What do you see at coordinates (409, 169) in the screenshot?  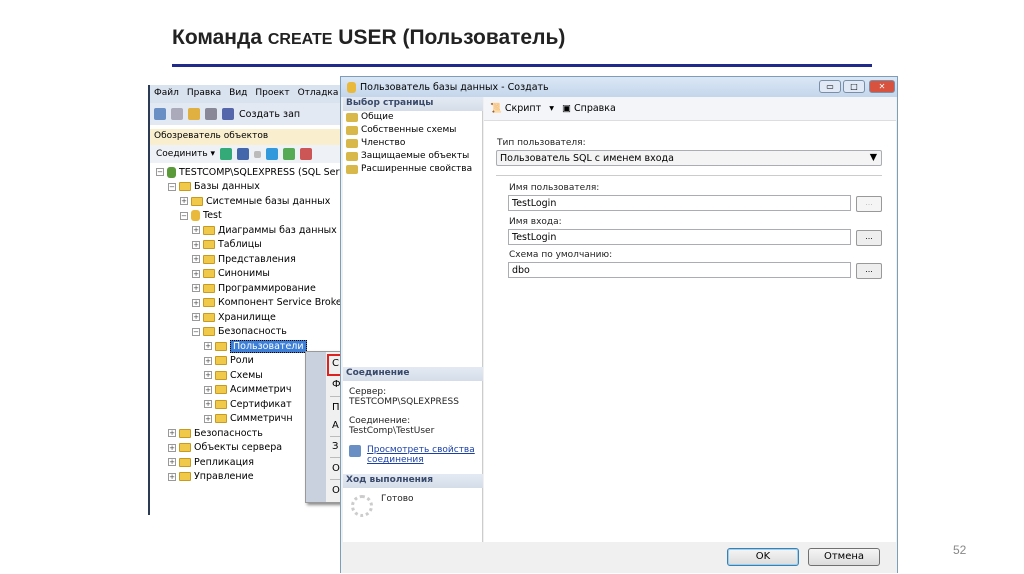 I see `page-extended-properties: Расширенные свойства` at bounding box center [409, 169].